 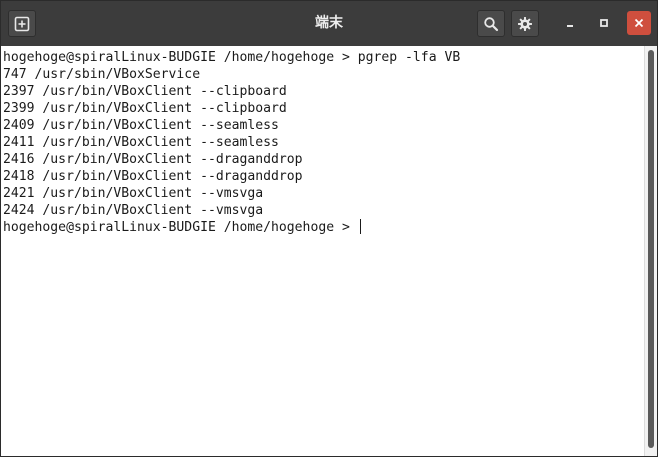 What do you see at coordinates (145, 91) in the screenshot?
I see `terminal-line: 2397 /usr/bin/VBoxClient --clipboard` at bounding box center [145, 91].